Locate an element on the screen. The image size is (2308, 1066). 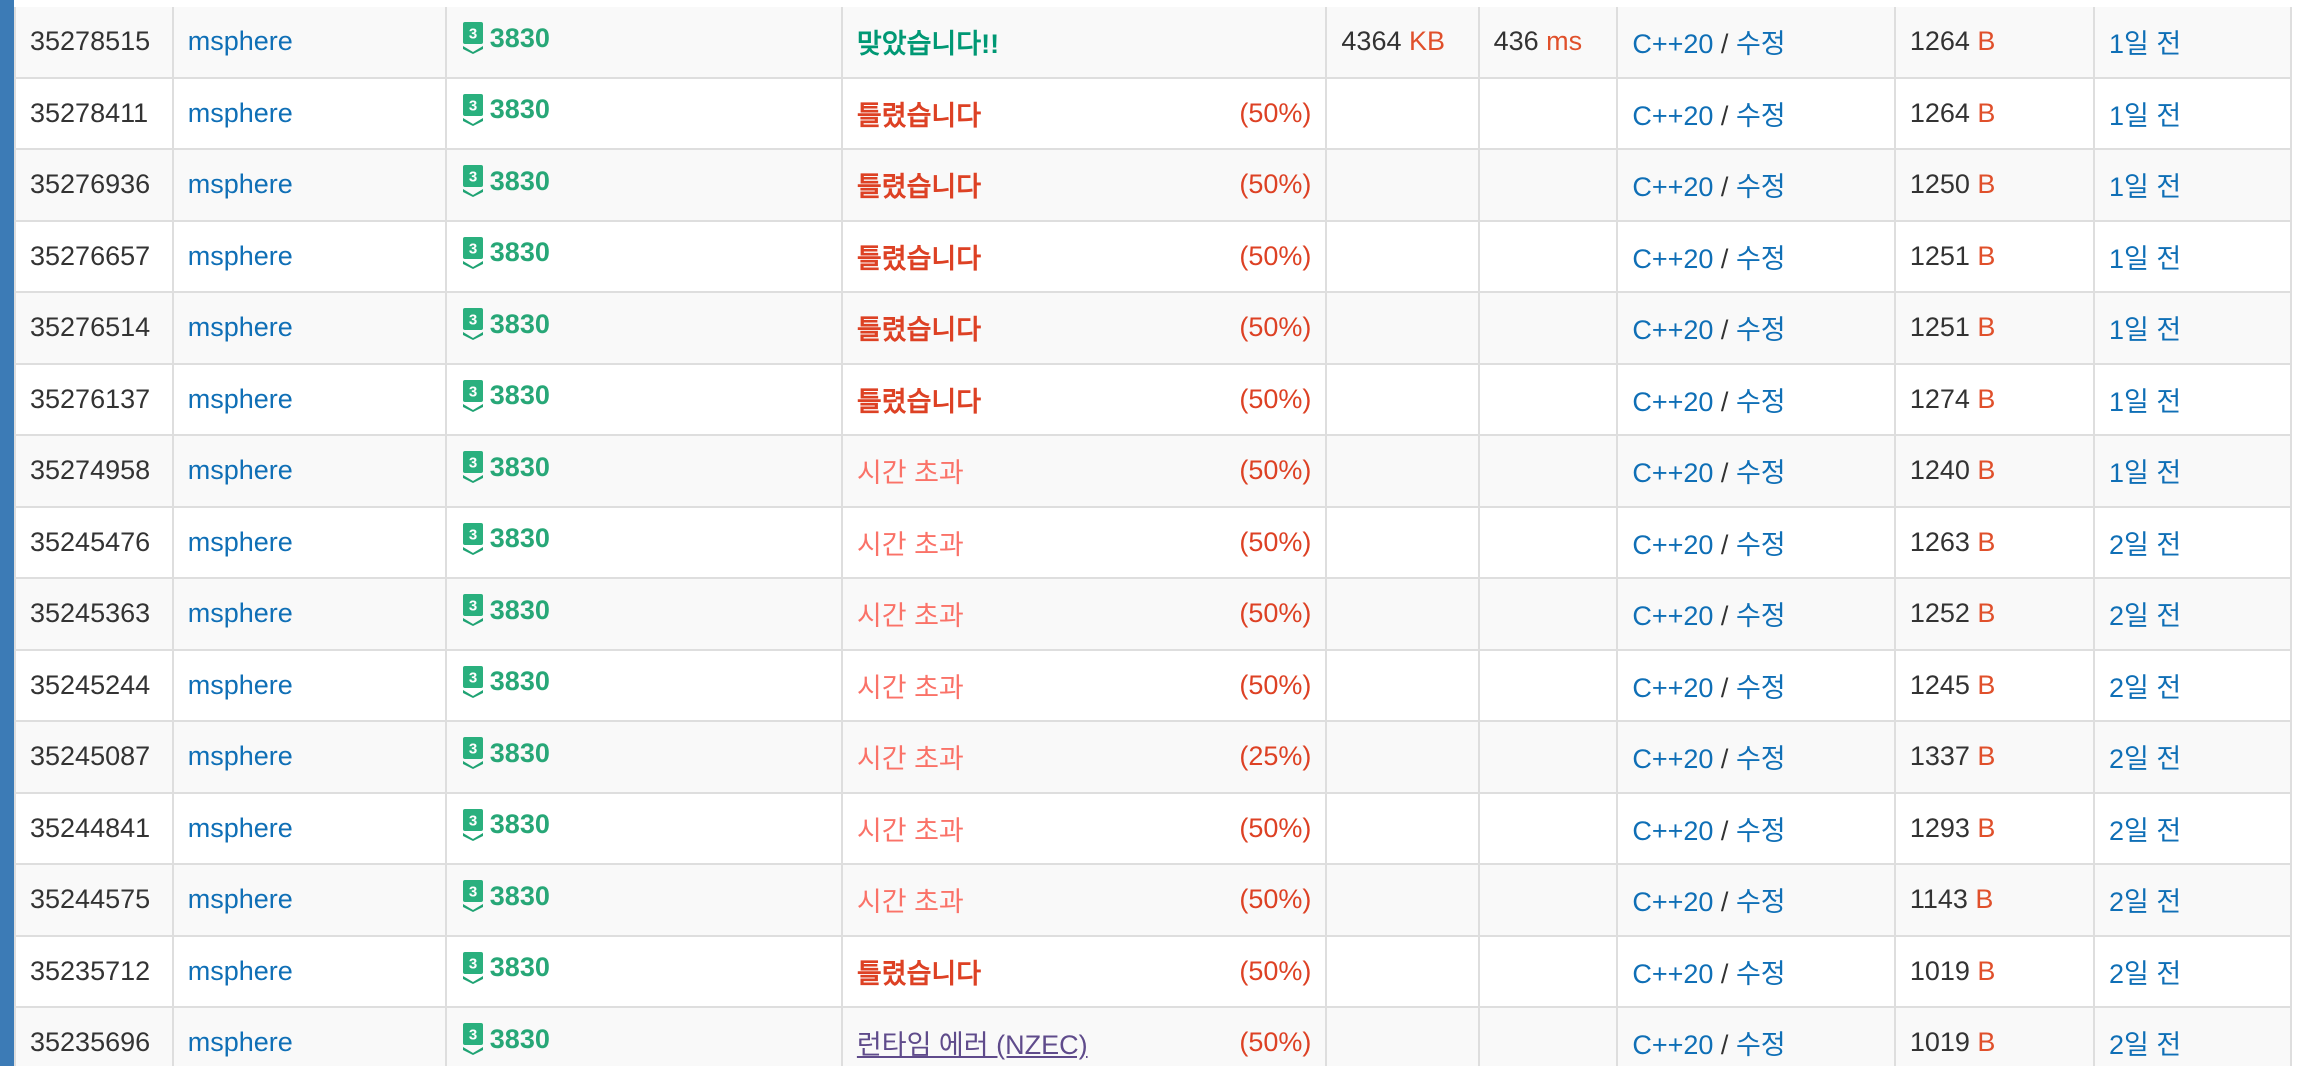
code-length-unit: B is located at coordinates (1986, 1042).